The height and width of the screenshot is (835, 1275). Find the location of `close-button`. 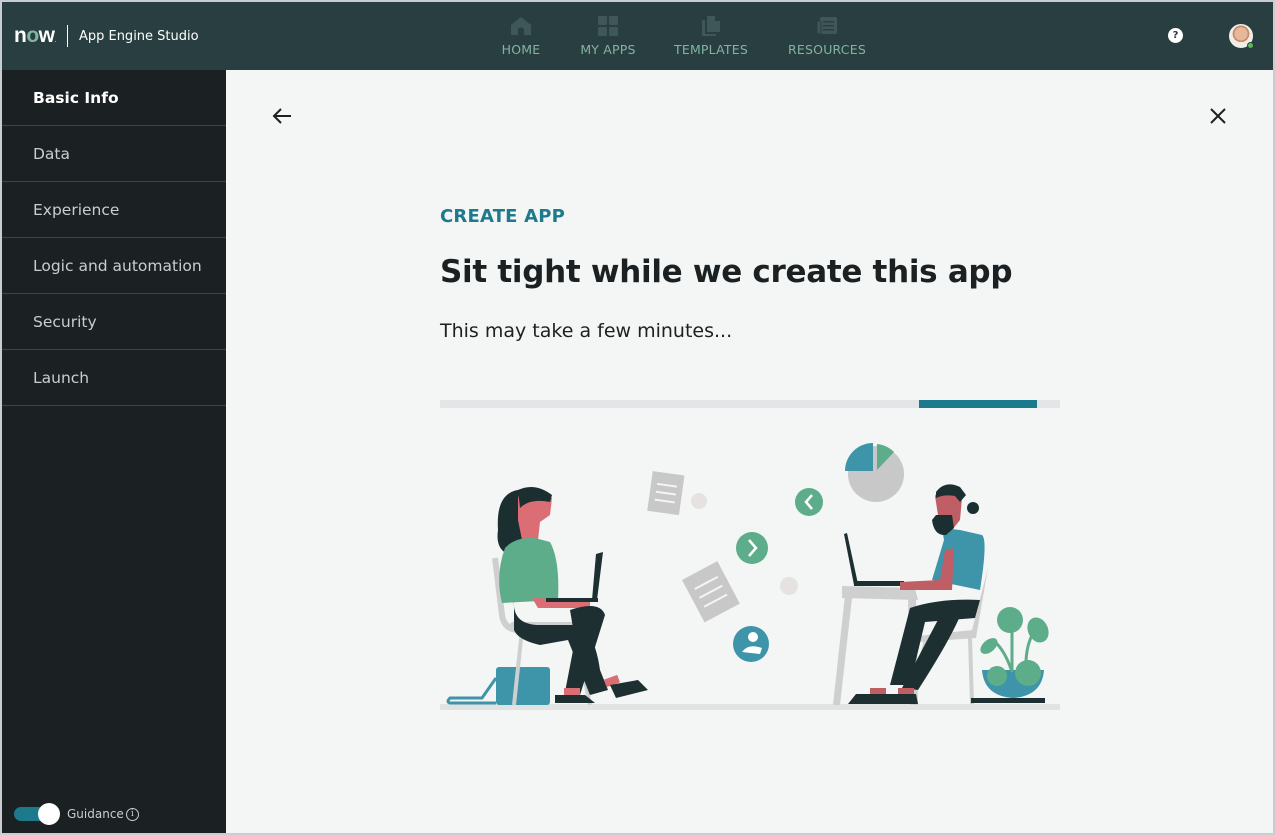

close-button is located at coordinates (1218, 116).